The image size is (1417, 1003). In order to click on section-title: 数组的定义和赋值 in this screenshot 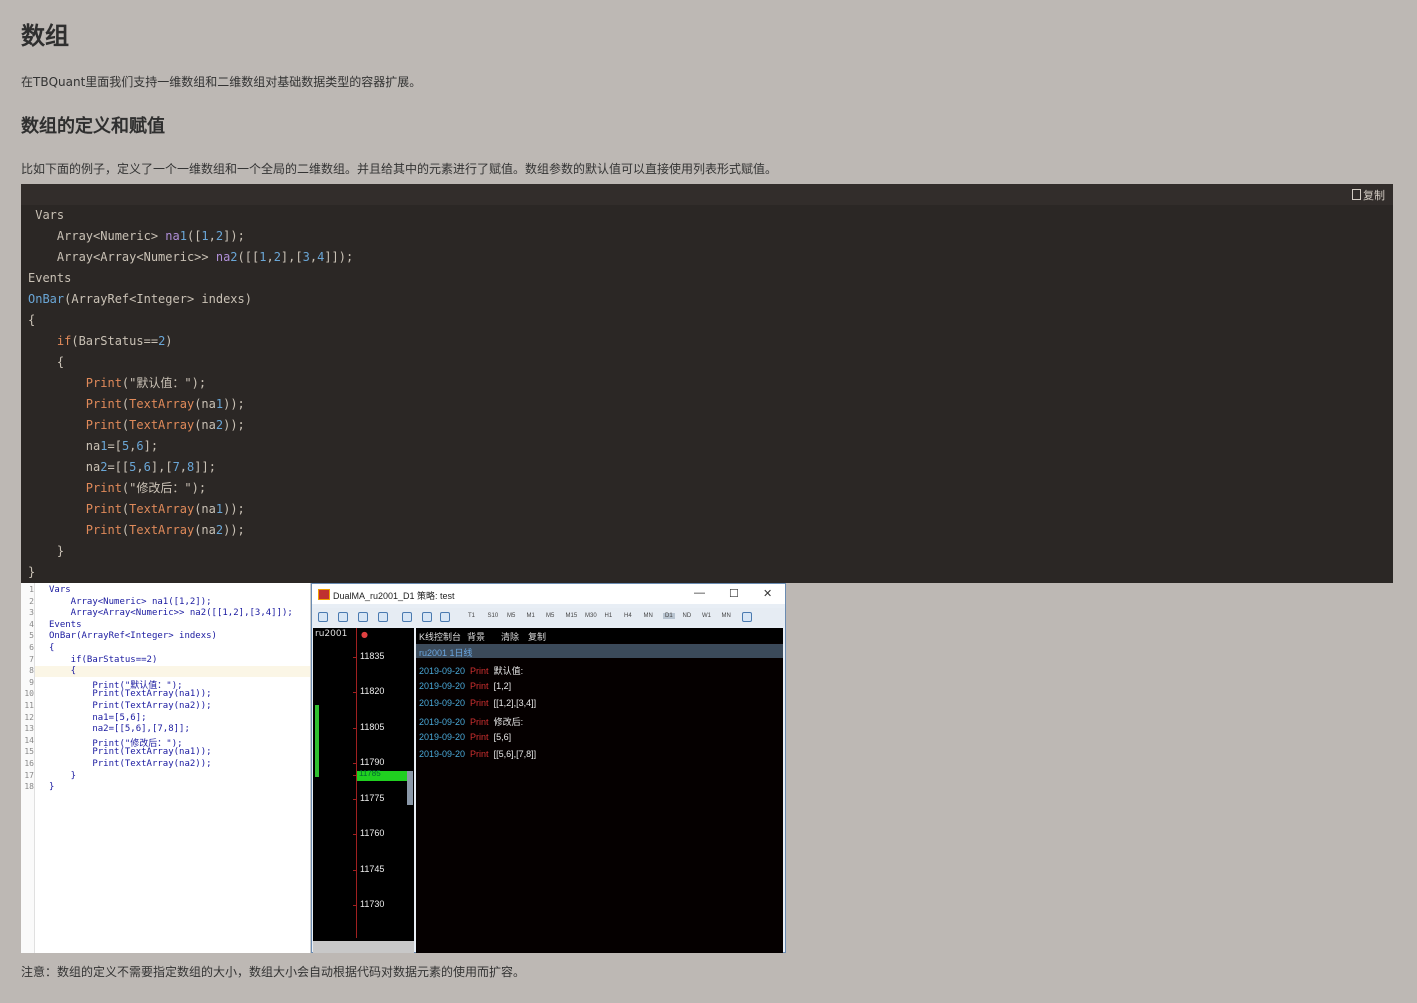, I will do `click(93, 126)`.